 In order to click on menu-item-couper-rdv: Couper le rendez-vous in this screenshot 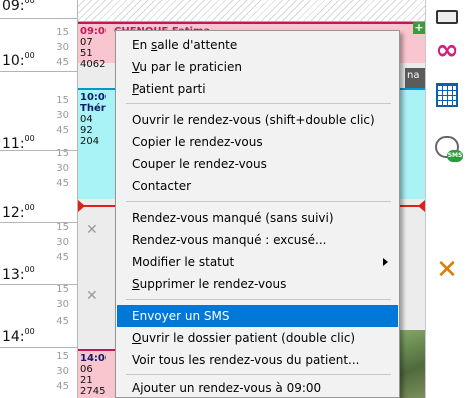, I will do `click(257, 164)`.